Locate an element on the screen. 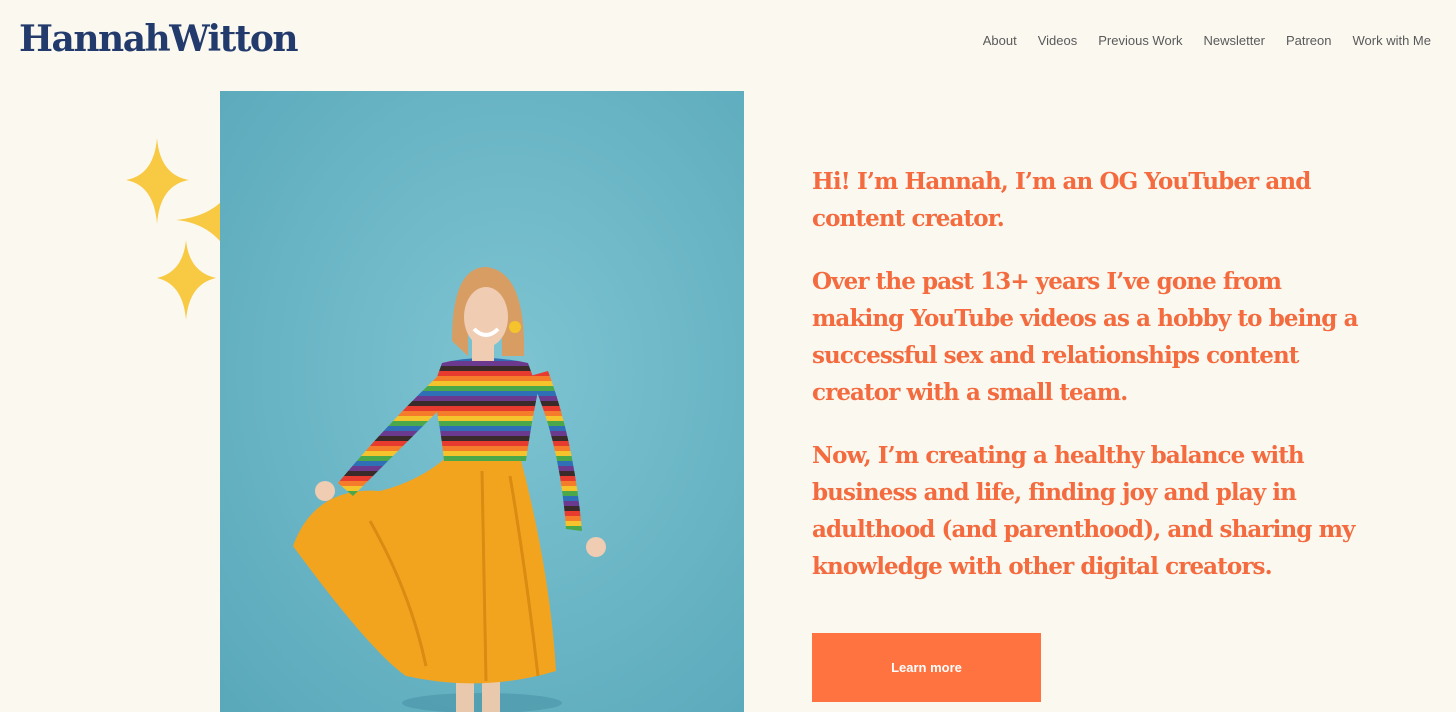  nav-item-patreon: Patreon is located at coordinates (1309, 41).